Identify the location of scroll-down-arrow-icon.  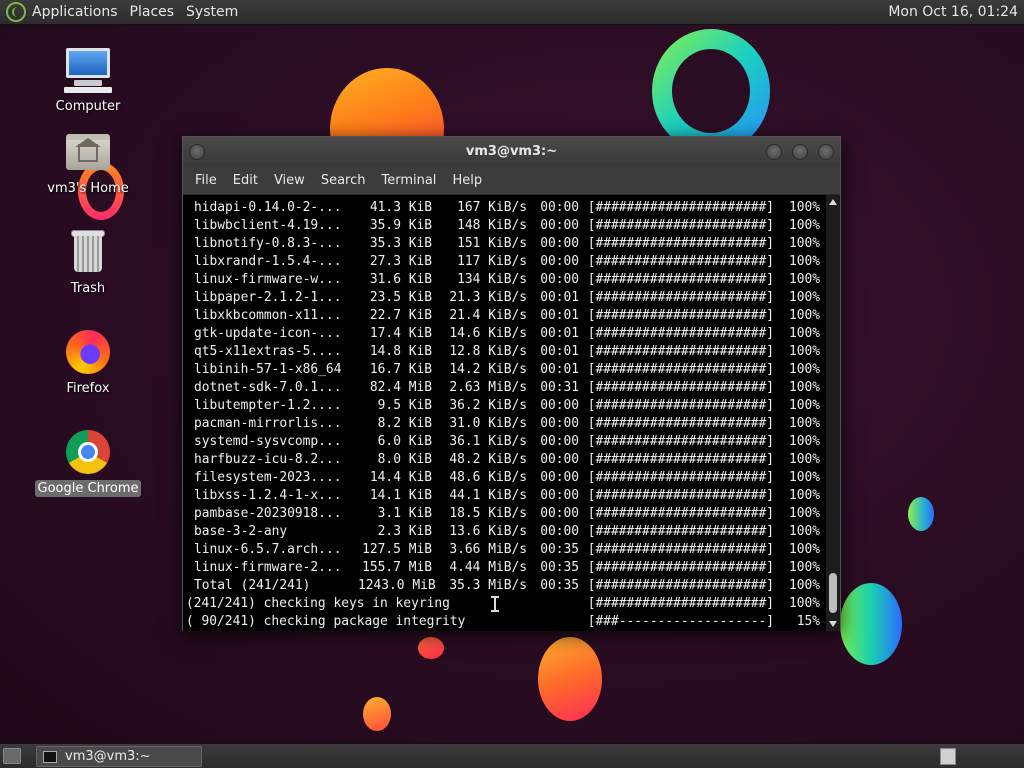
(833, 624).